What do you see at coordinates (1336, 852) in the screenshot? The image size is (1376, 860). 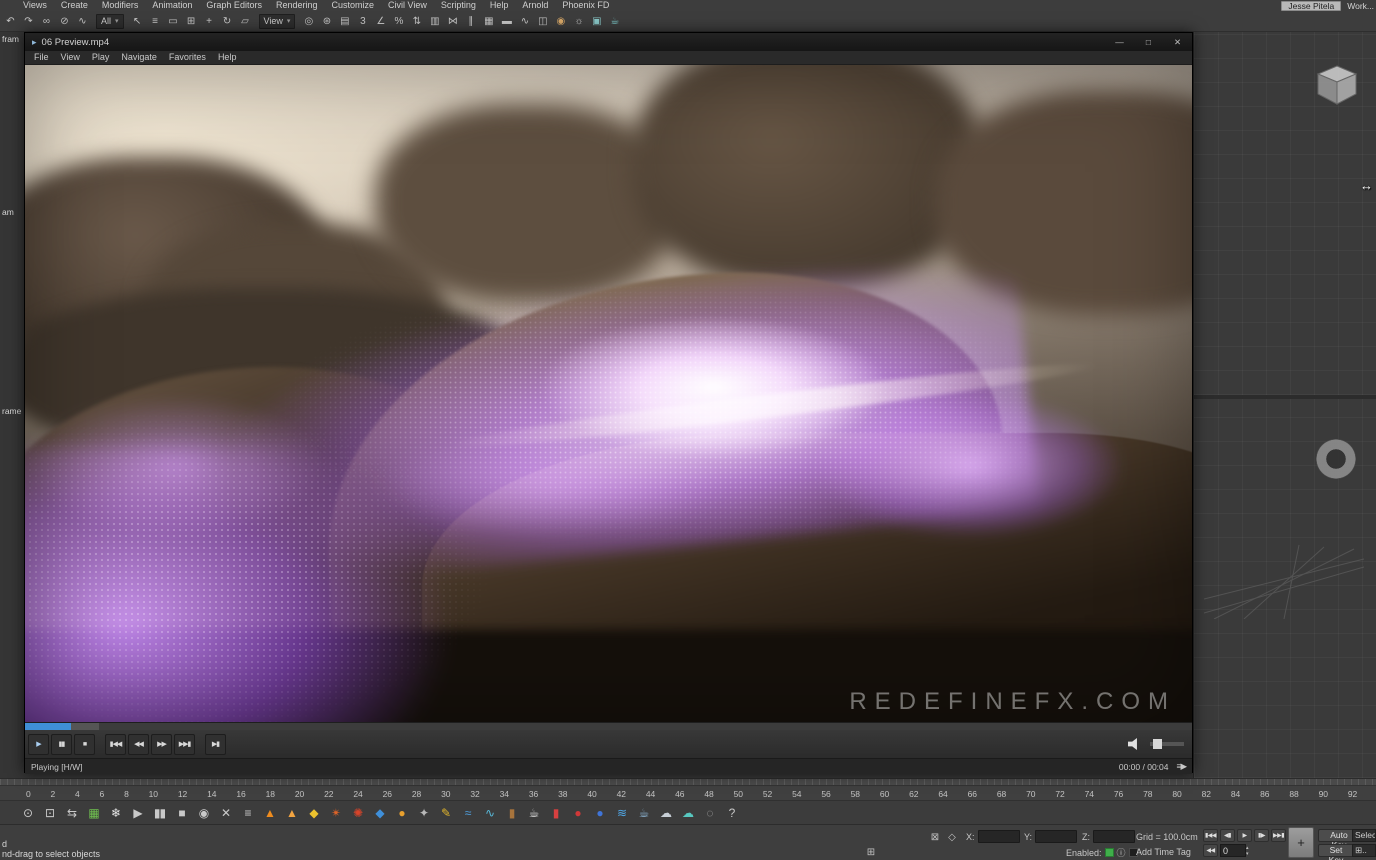 I see `set-key-button: Set Key` at bounding box center [1336, 852].